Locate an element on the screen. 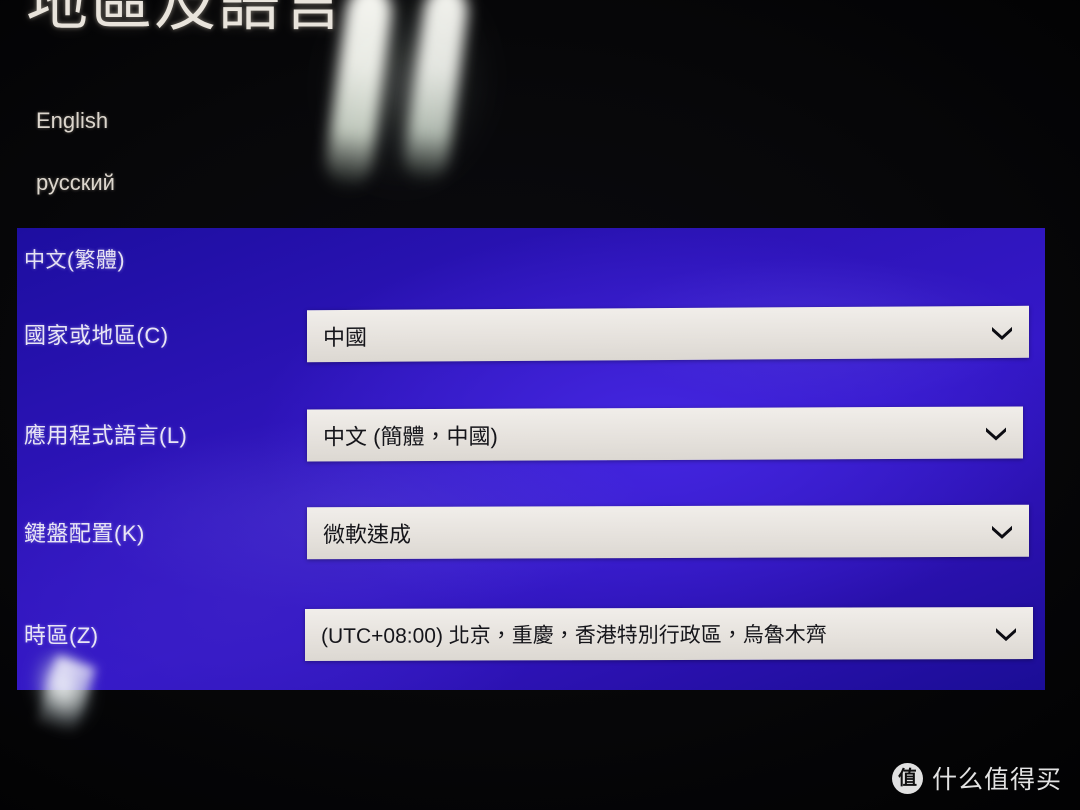 The image size is (1080, 810). label-keyboard-layout: 鍵盤配置(K) is located at coordinates (84, 533).